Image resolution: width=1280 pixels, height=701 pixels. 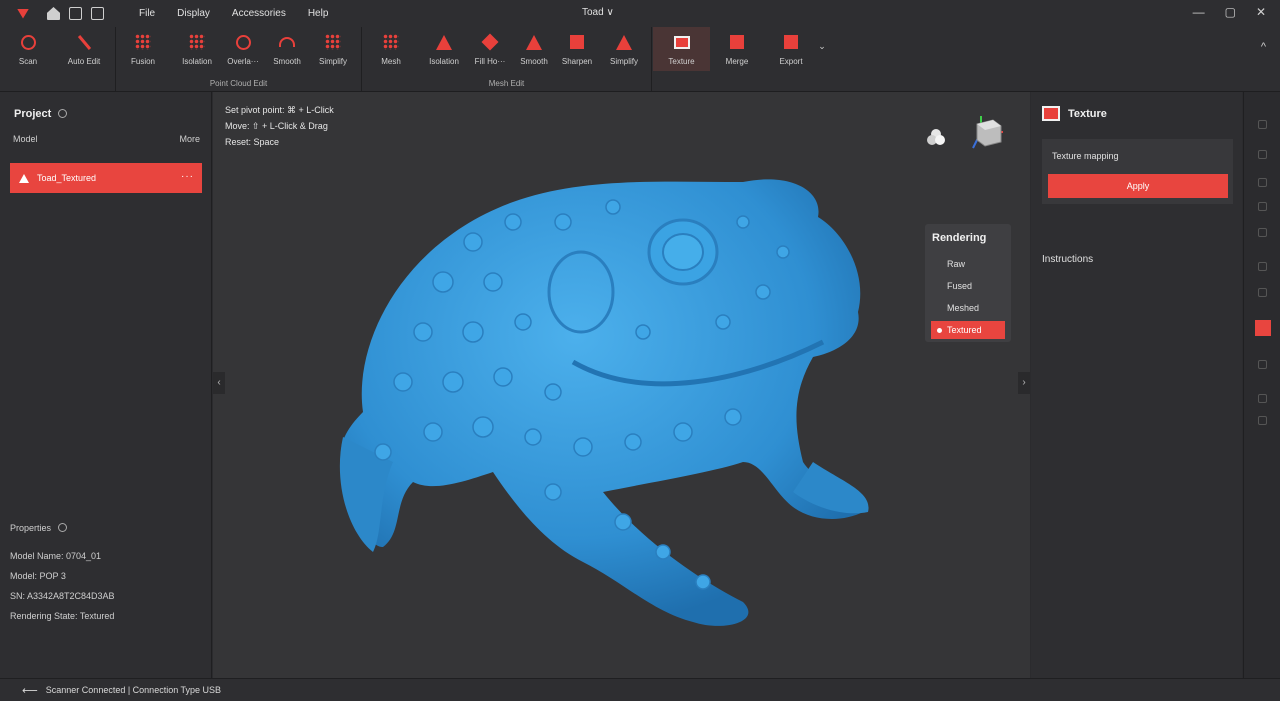 I want to click on maximize-button: ▢, so click(x=1230, y=12).